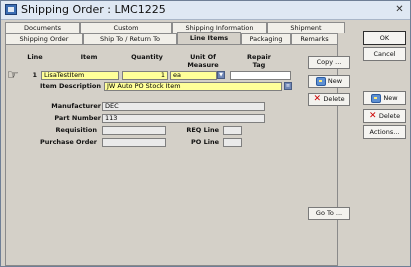 The image size is (411, 267). Describe the element at coordinates (130, 38) in the screenshot. I see `tab-ship-to-return-to: Ship To / Return To` at that location.